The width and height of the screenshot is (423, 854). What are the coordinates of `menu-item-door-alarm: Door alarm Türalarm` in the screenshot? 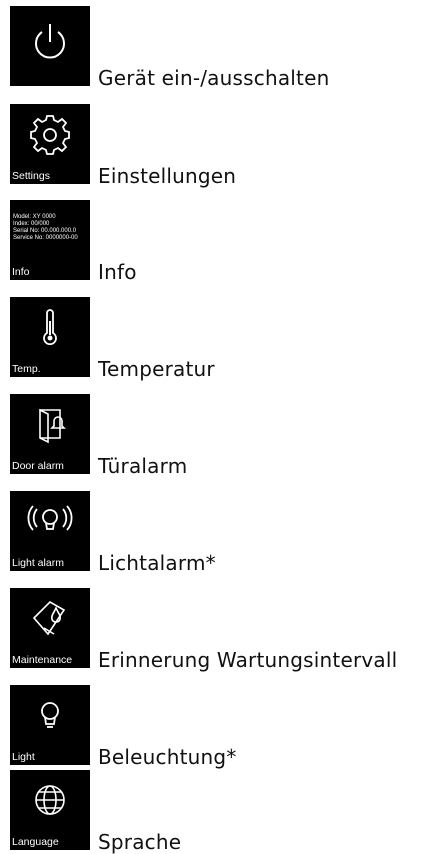 It's located at (216, 436).